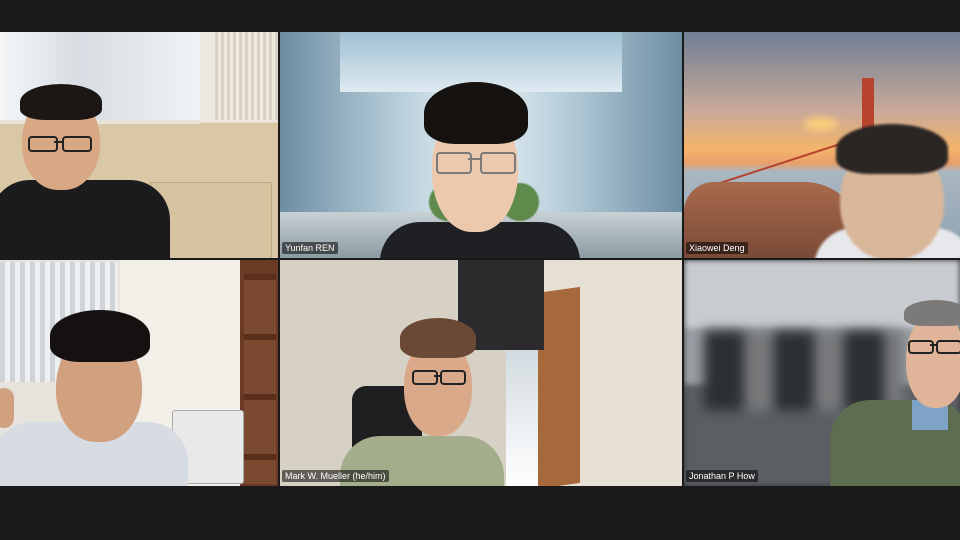 The height and width of the screenshot is (540, 960). I want to click on participant-tile-6: Jonathan P How, so click(822, 373).